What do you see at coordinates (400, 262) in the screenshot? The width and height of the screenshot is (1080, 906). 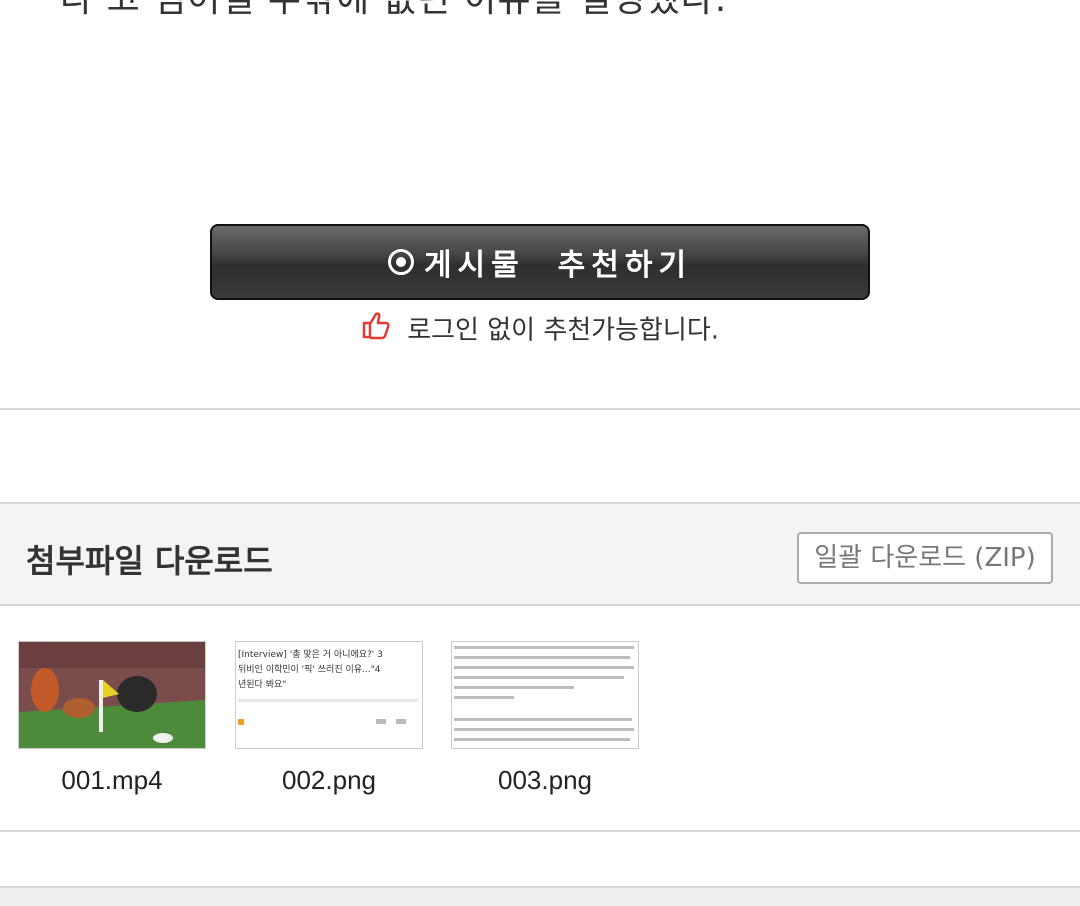 I see `target-circle-icon` at bounding box center [400, 262].